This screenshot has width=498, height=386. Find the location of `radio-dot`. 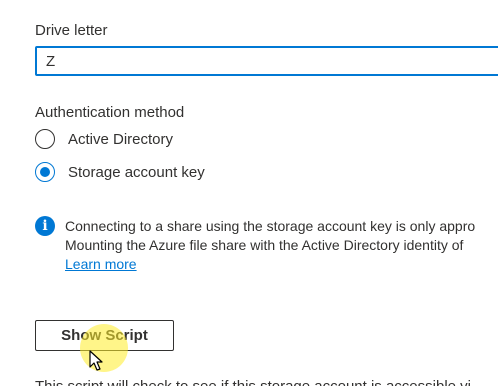

radio-dot is located at coordinates (45, 172).